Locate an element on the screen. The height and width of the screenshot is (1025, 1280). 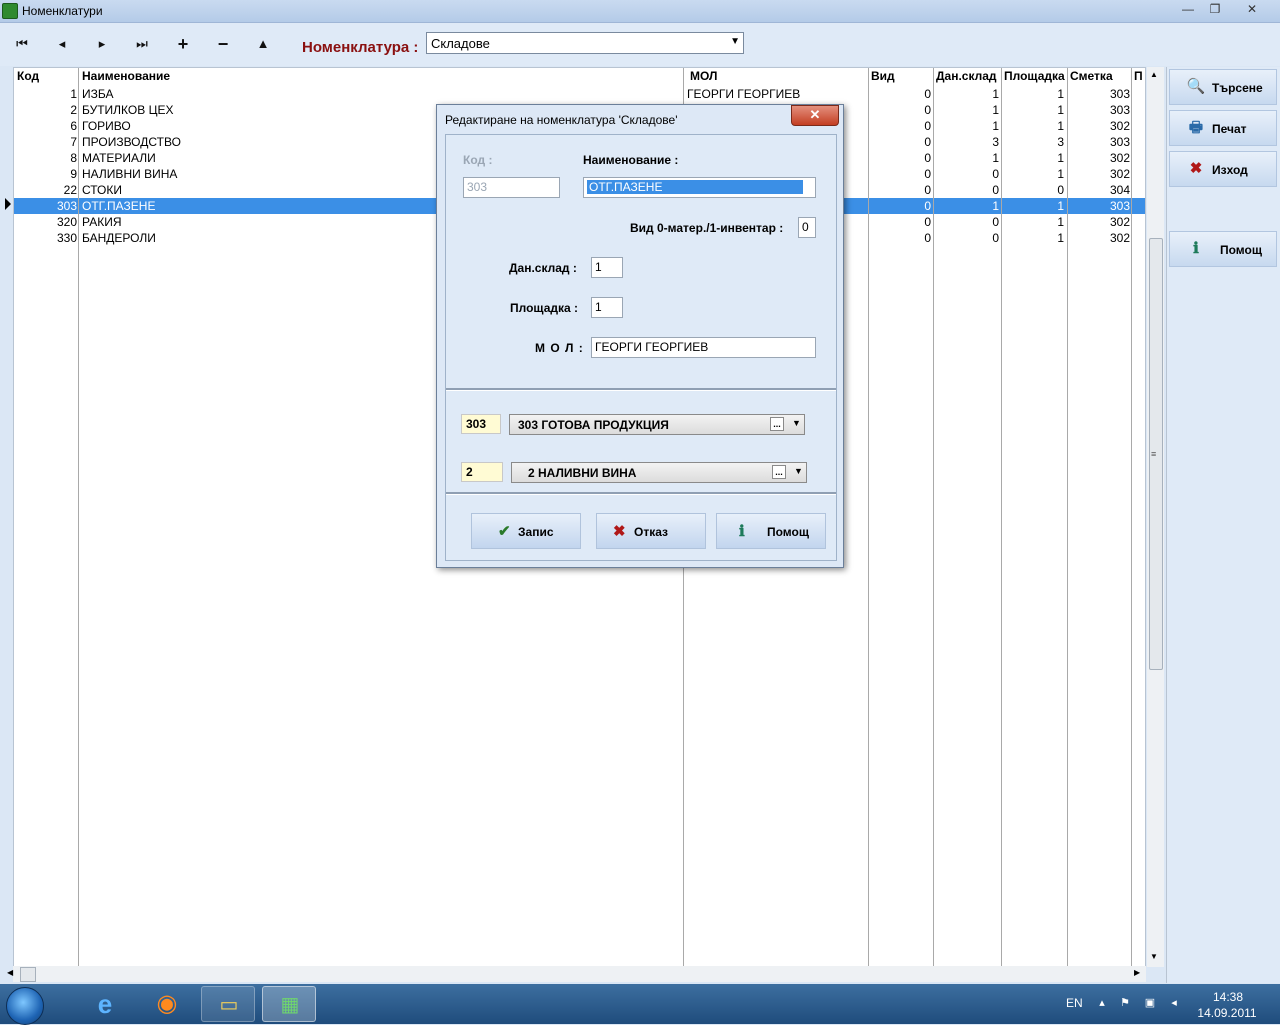
minimize-button: — is located at coordinates (1188, 9).